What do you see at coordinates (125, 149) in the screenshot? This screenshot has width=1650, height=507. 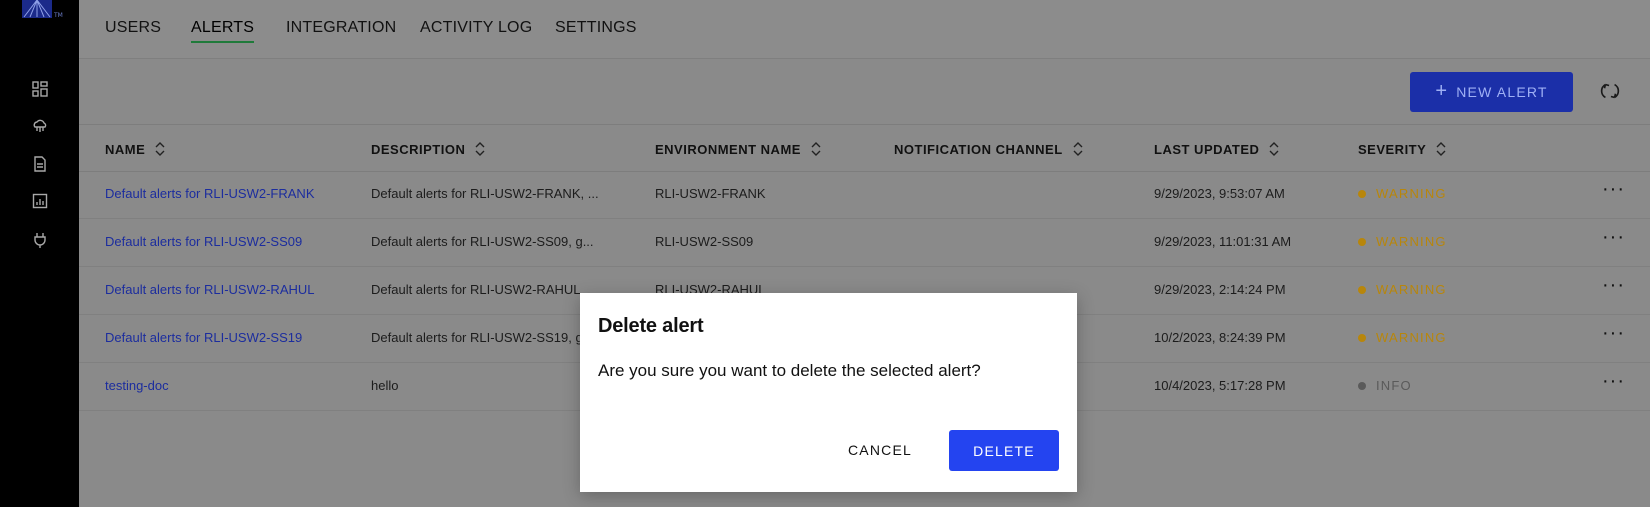 I see `col-header-label: NAME` at bounding box center [125, 149].